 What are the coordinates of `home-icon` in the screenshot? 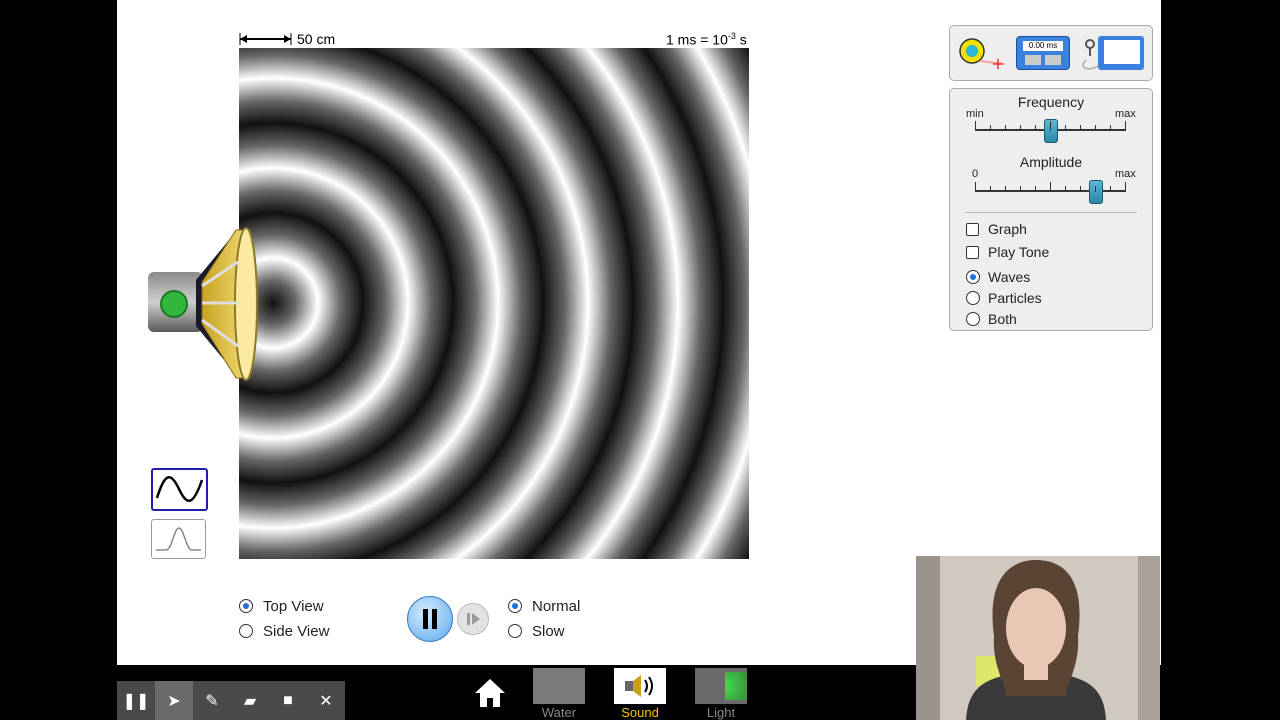 It's located at (490, 693).